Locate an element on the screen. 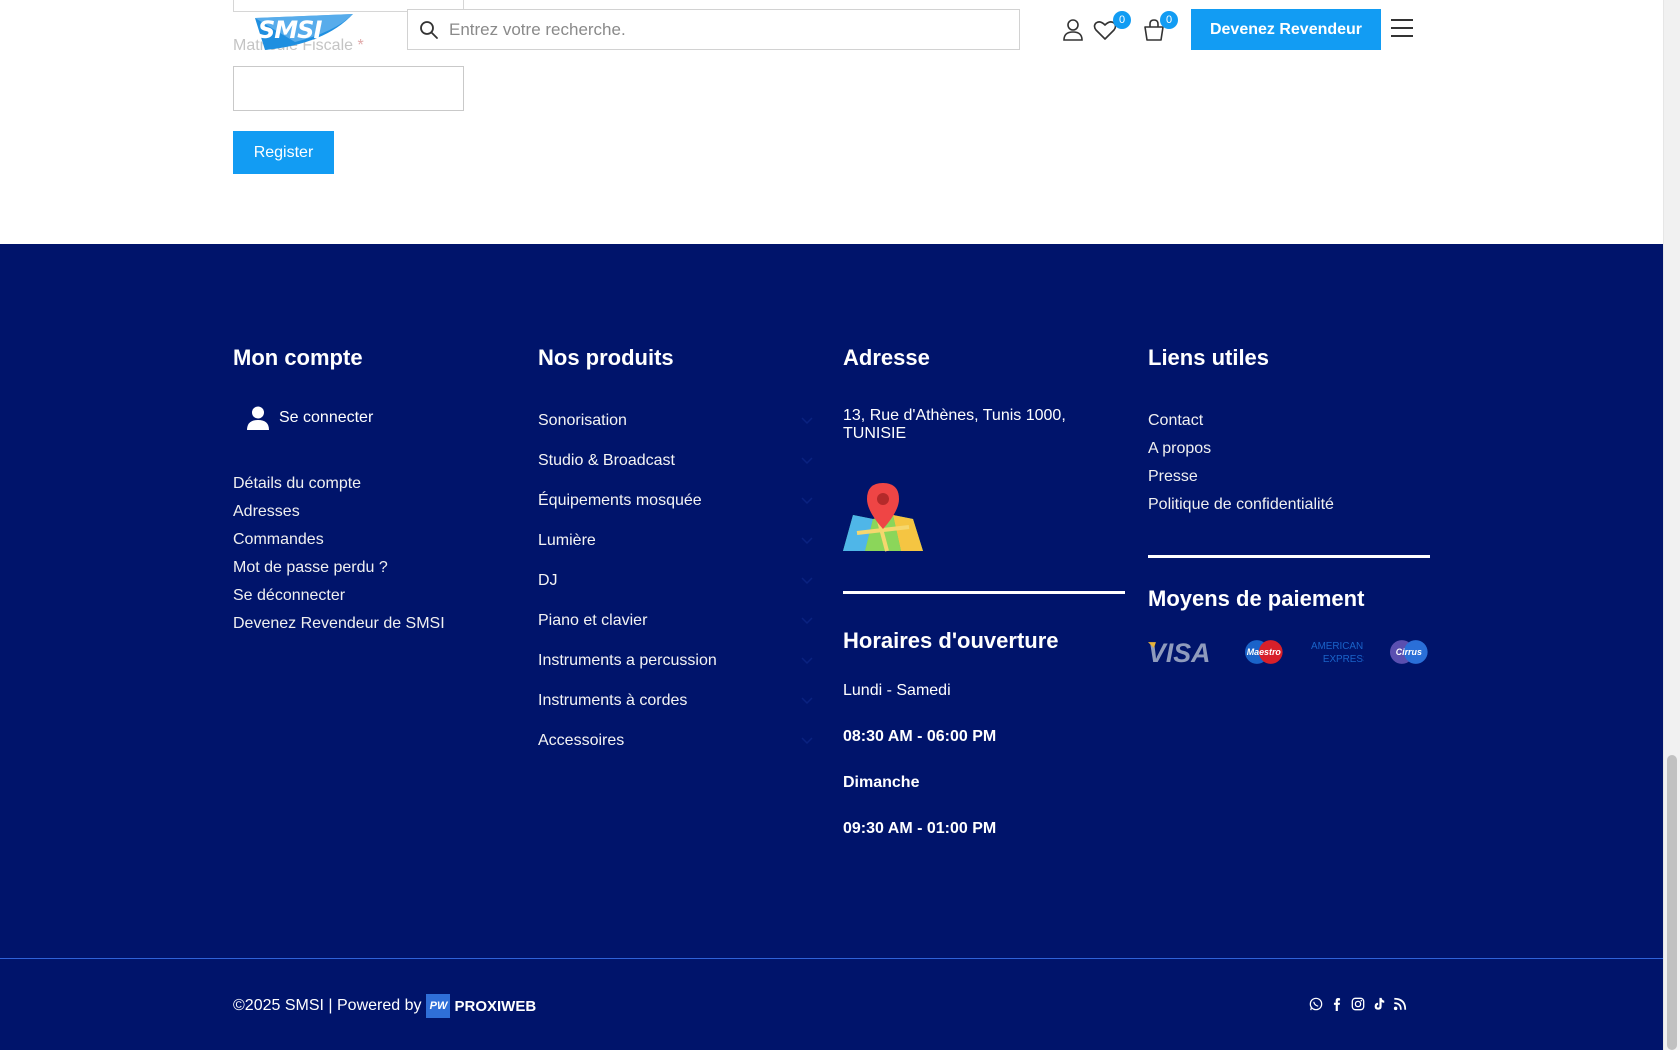 This screenshot has width=1680, height=1050. page-scrollbar is located at coordinates (1671, 525).